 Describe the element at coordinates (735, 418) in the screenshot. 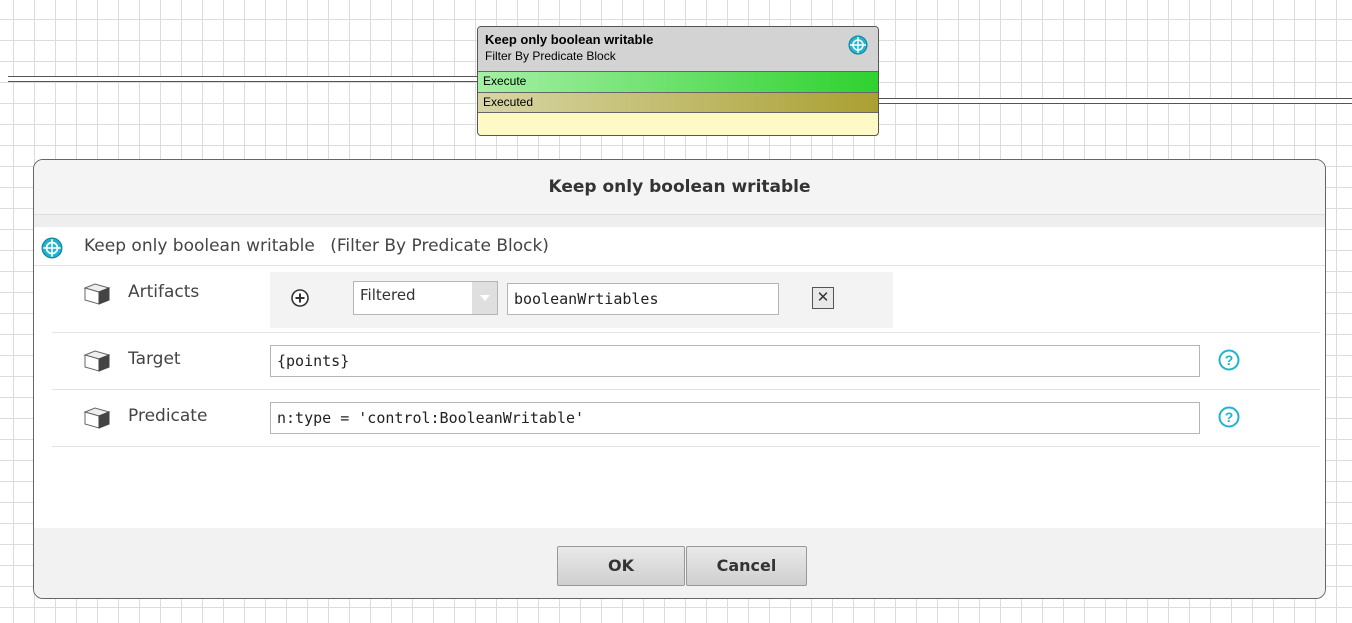

I see `predicate-input: n:type = 'control:BooleanWritable'` at that location.